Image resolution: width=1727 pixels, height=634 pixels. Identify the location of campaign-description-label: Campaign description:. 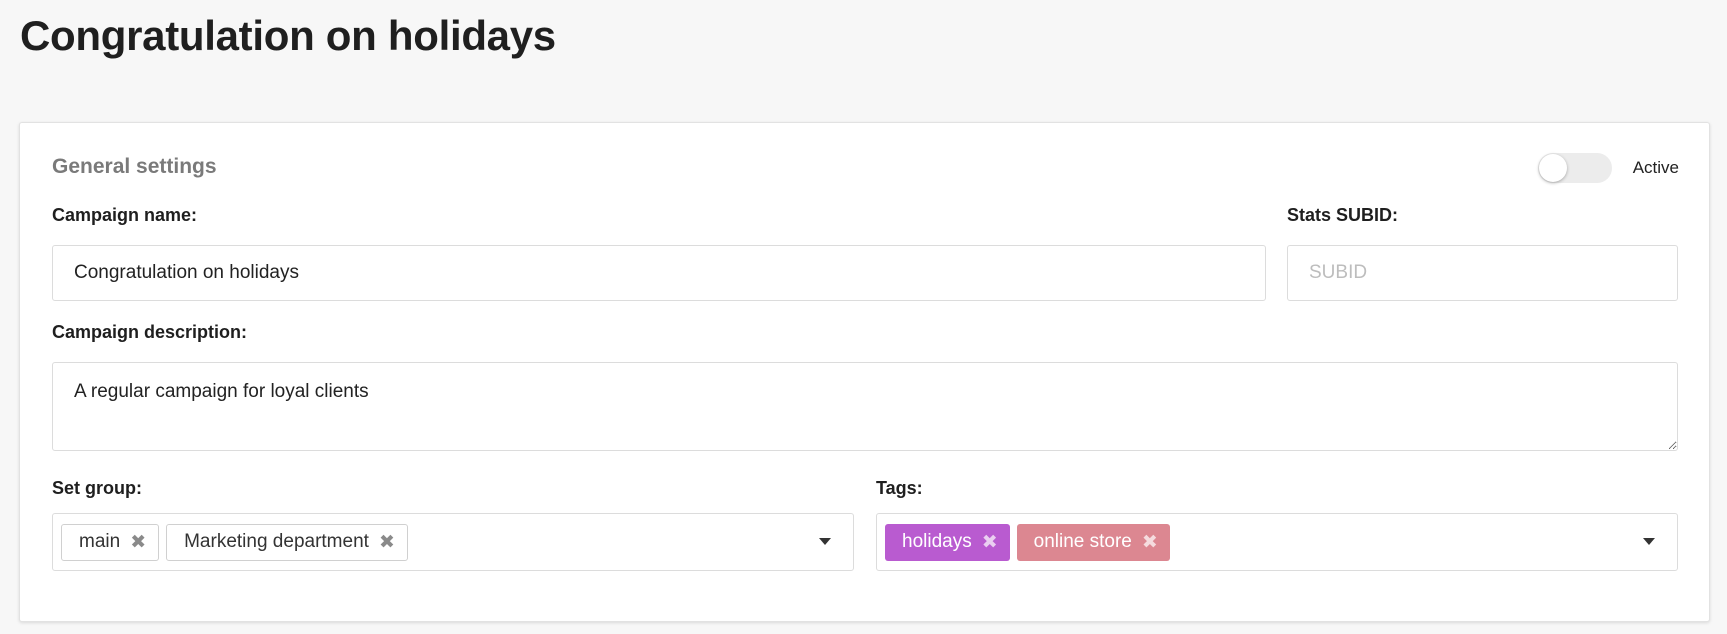
(150, 332).